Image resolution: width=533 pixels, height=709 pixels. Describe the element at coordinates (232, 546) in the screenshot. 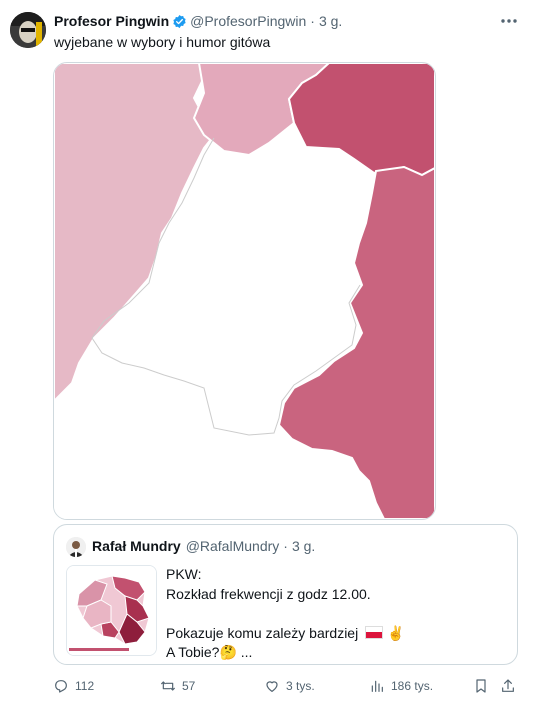

I see `quote-author-handle: @RafalMundry` at that location.